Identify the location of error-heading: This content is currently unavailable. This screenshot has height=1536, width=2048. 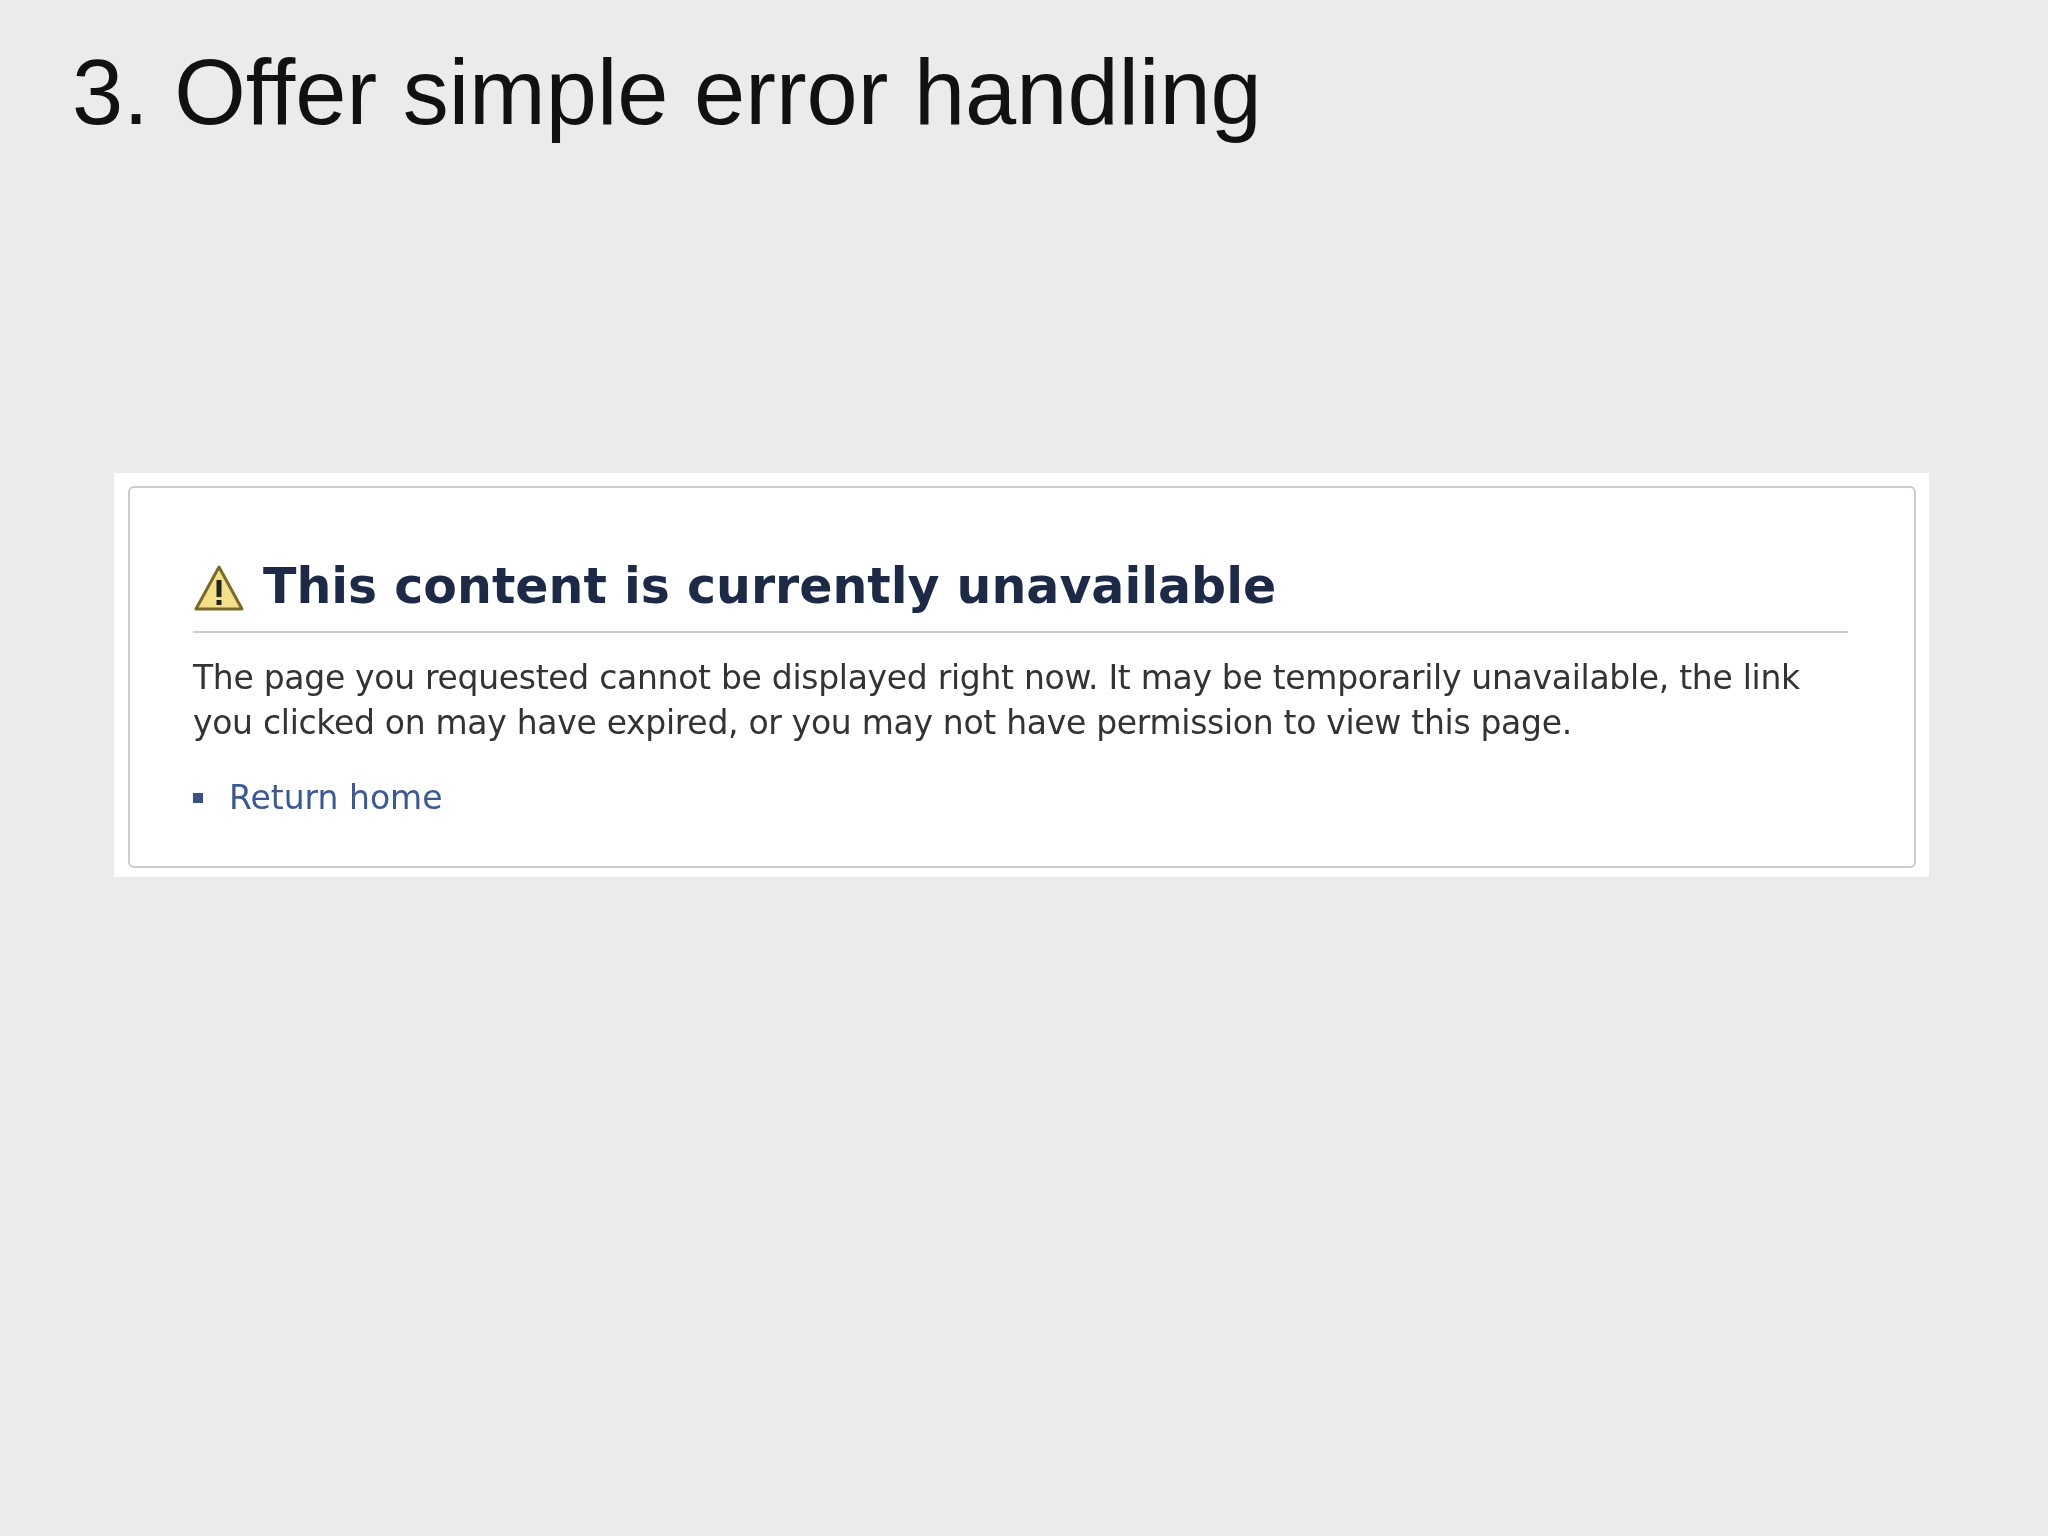
(770, 587).